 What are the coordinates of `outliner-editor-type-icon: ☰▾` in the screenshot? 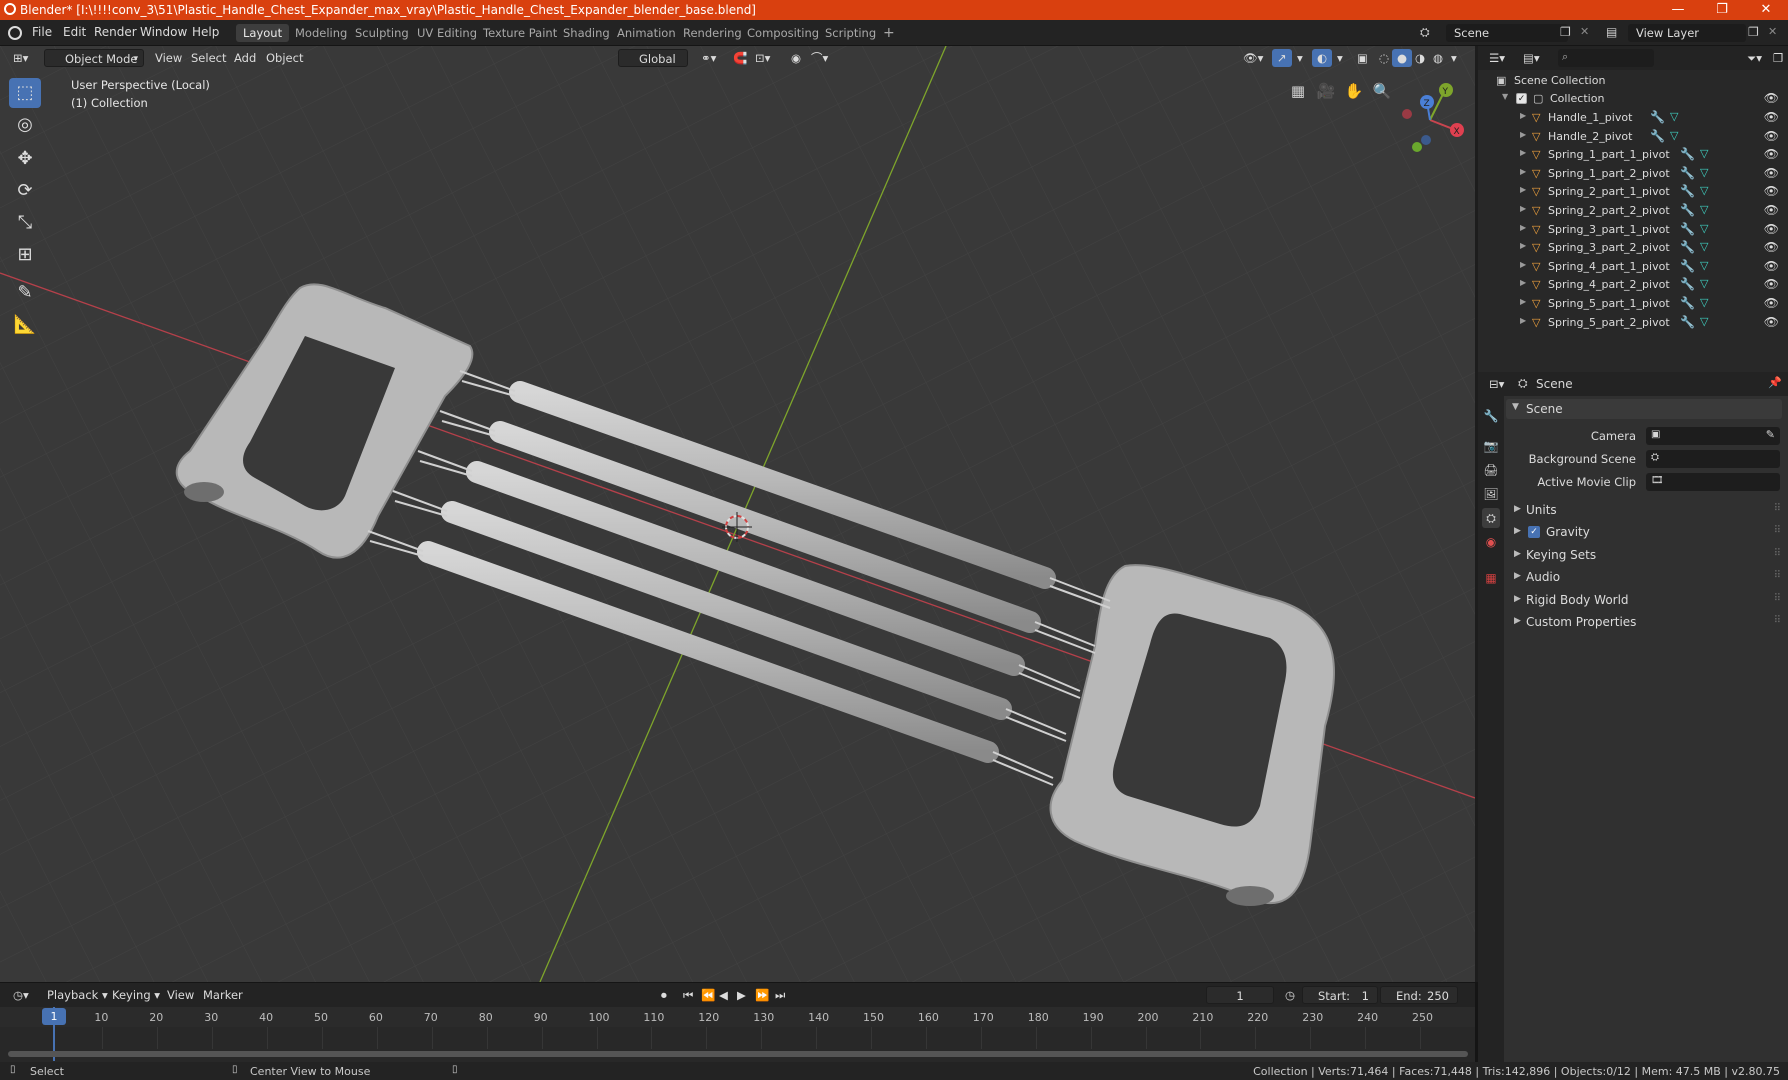 It's located at (1497, 58).